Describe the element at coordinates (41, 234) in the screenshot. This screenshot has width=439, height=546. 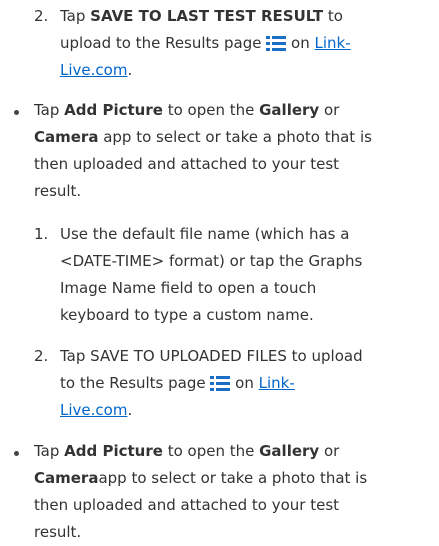
I see `step-number: 1.` at that location.